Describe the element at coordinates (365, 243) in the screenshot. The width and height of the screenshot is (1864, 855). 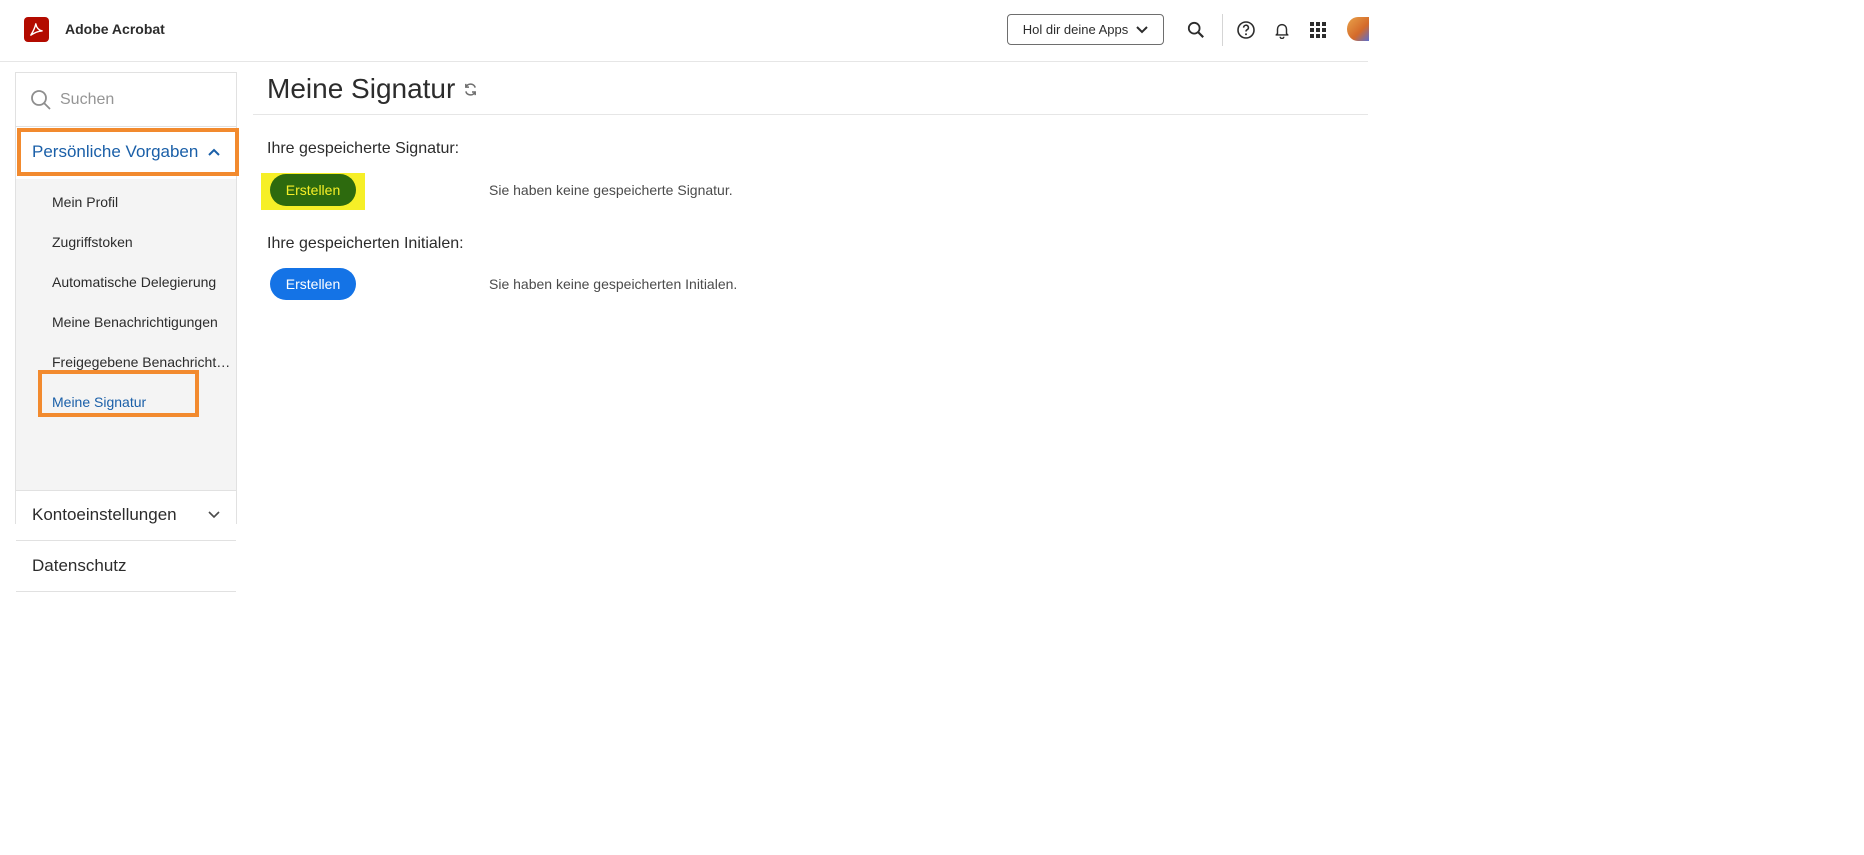
I see `initials-label: Ihre gespeicherten Initialen:` at that location.